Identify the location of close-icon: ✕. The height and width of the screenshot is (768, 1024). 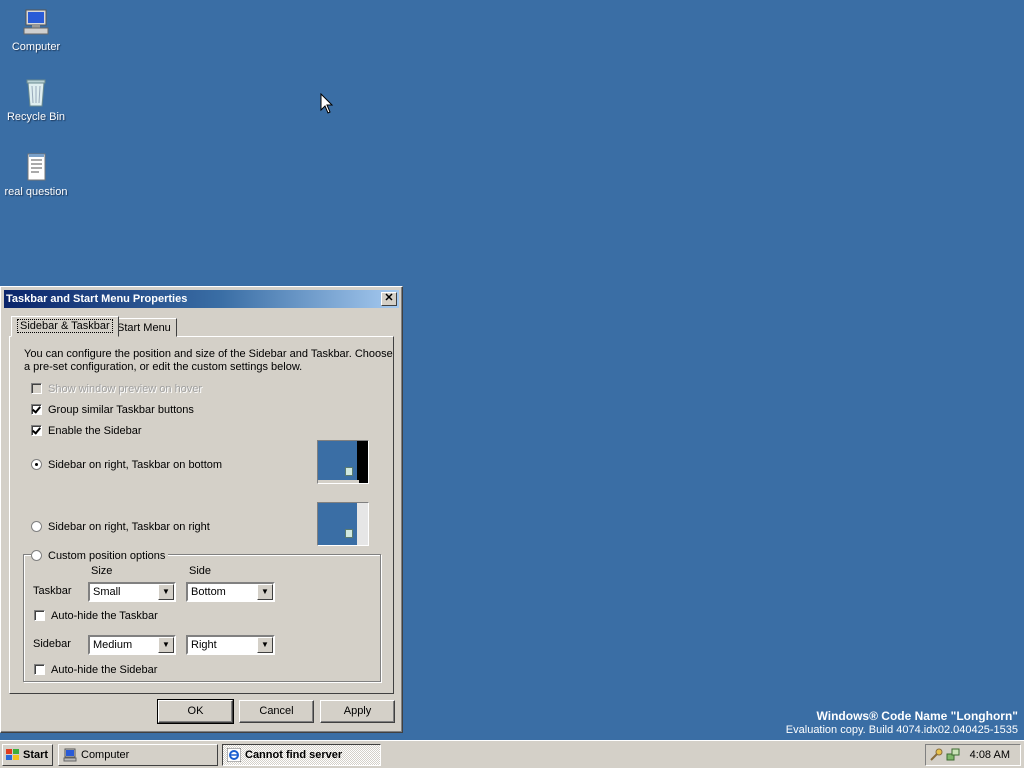
(389, 298).